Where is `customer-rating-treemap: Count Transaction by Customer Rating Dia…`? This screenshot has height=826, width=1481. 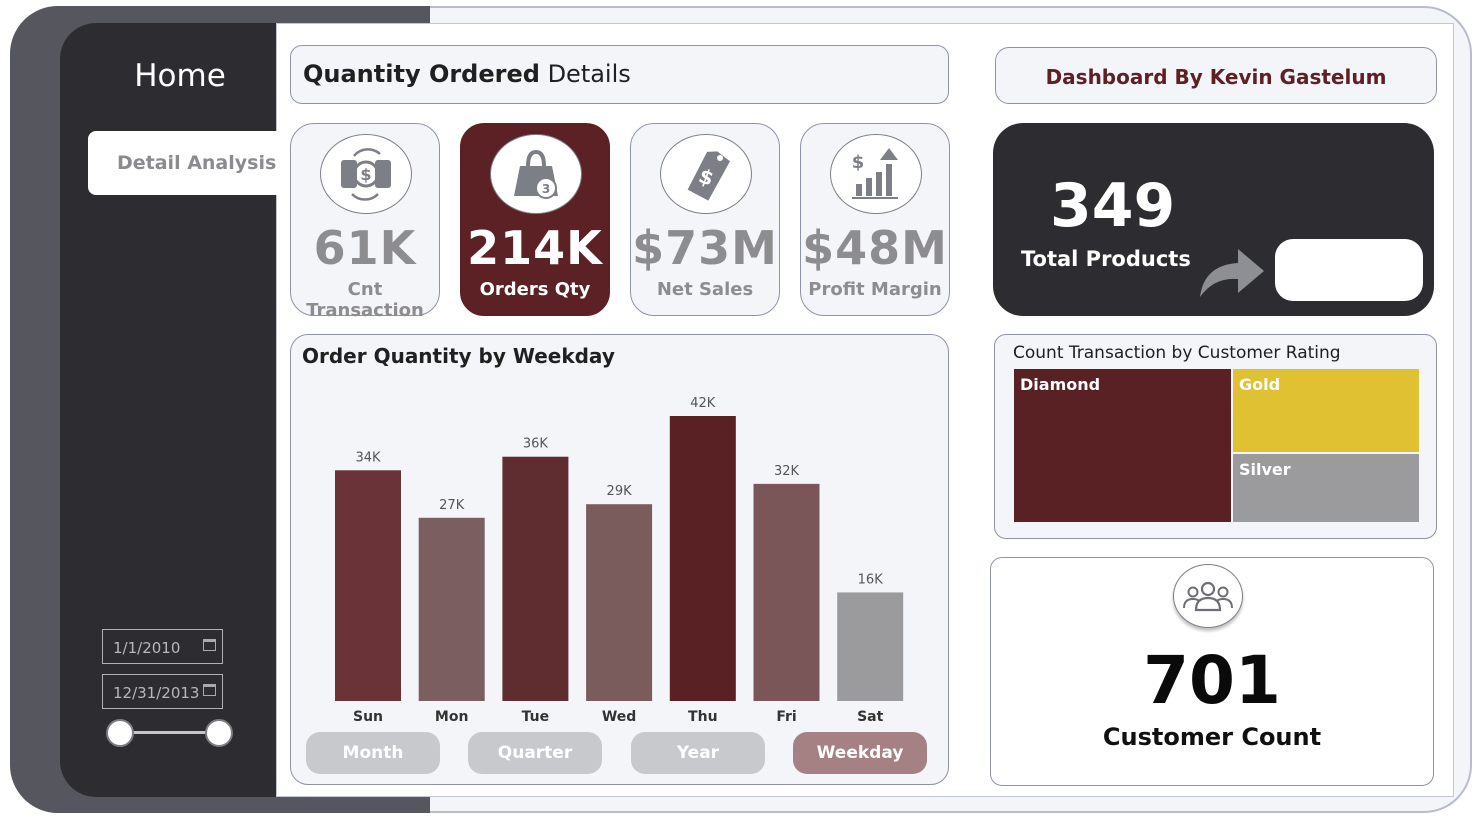 customer-rating-treemap: Count Transaction by Customer Rating Dia… is located at coordinates (1215, 436).